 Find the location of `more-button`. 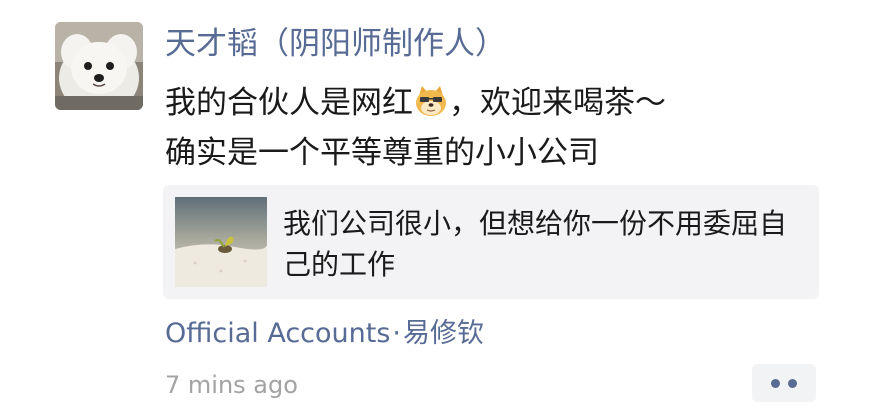

more-button is located at coordinates (784, 383).